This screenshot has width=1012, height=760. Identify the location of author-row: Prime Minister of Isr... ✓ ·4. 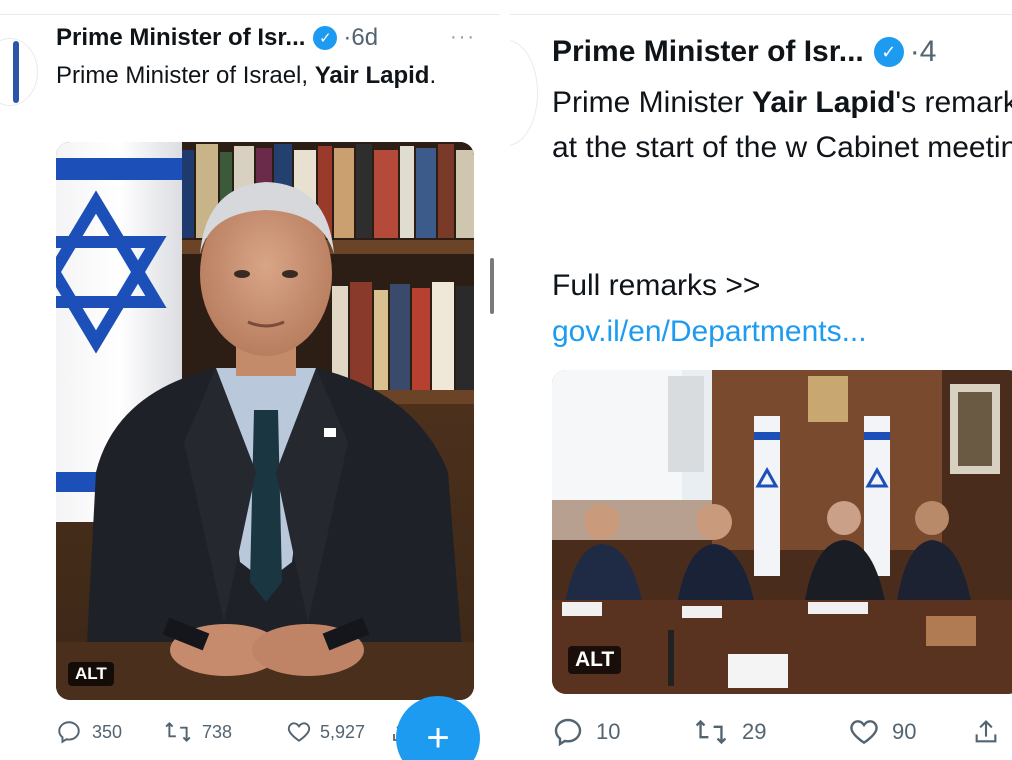
(744, 52).